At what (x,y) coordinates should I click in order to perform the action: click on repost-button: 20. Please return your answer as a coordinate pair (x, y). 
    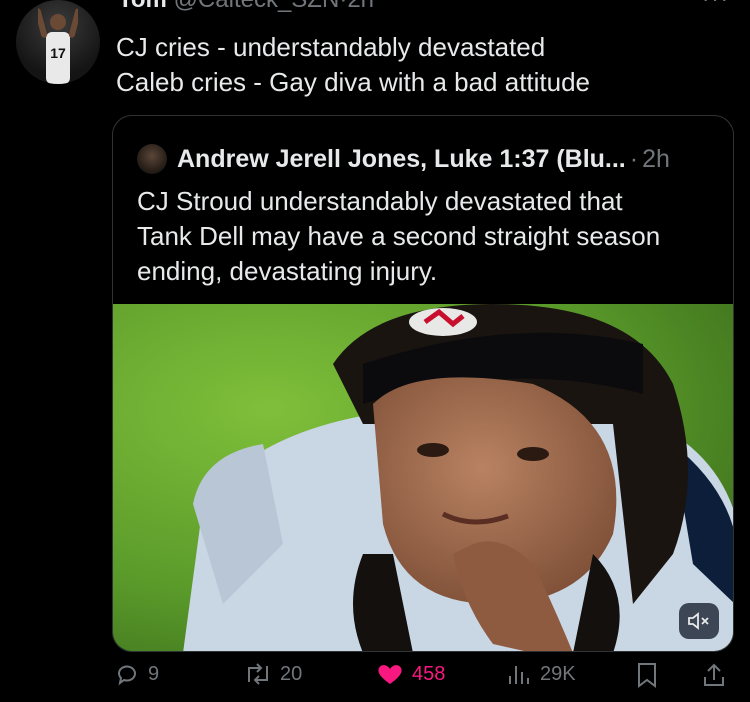
    Looking at the image, I should click on (273, 674).